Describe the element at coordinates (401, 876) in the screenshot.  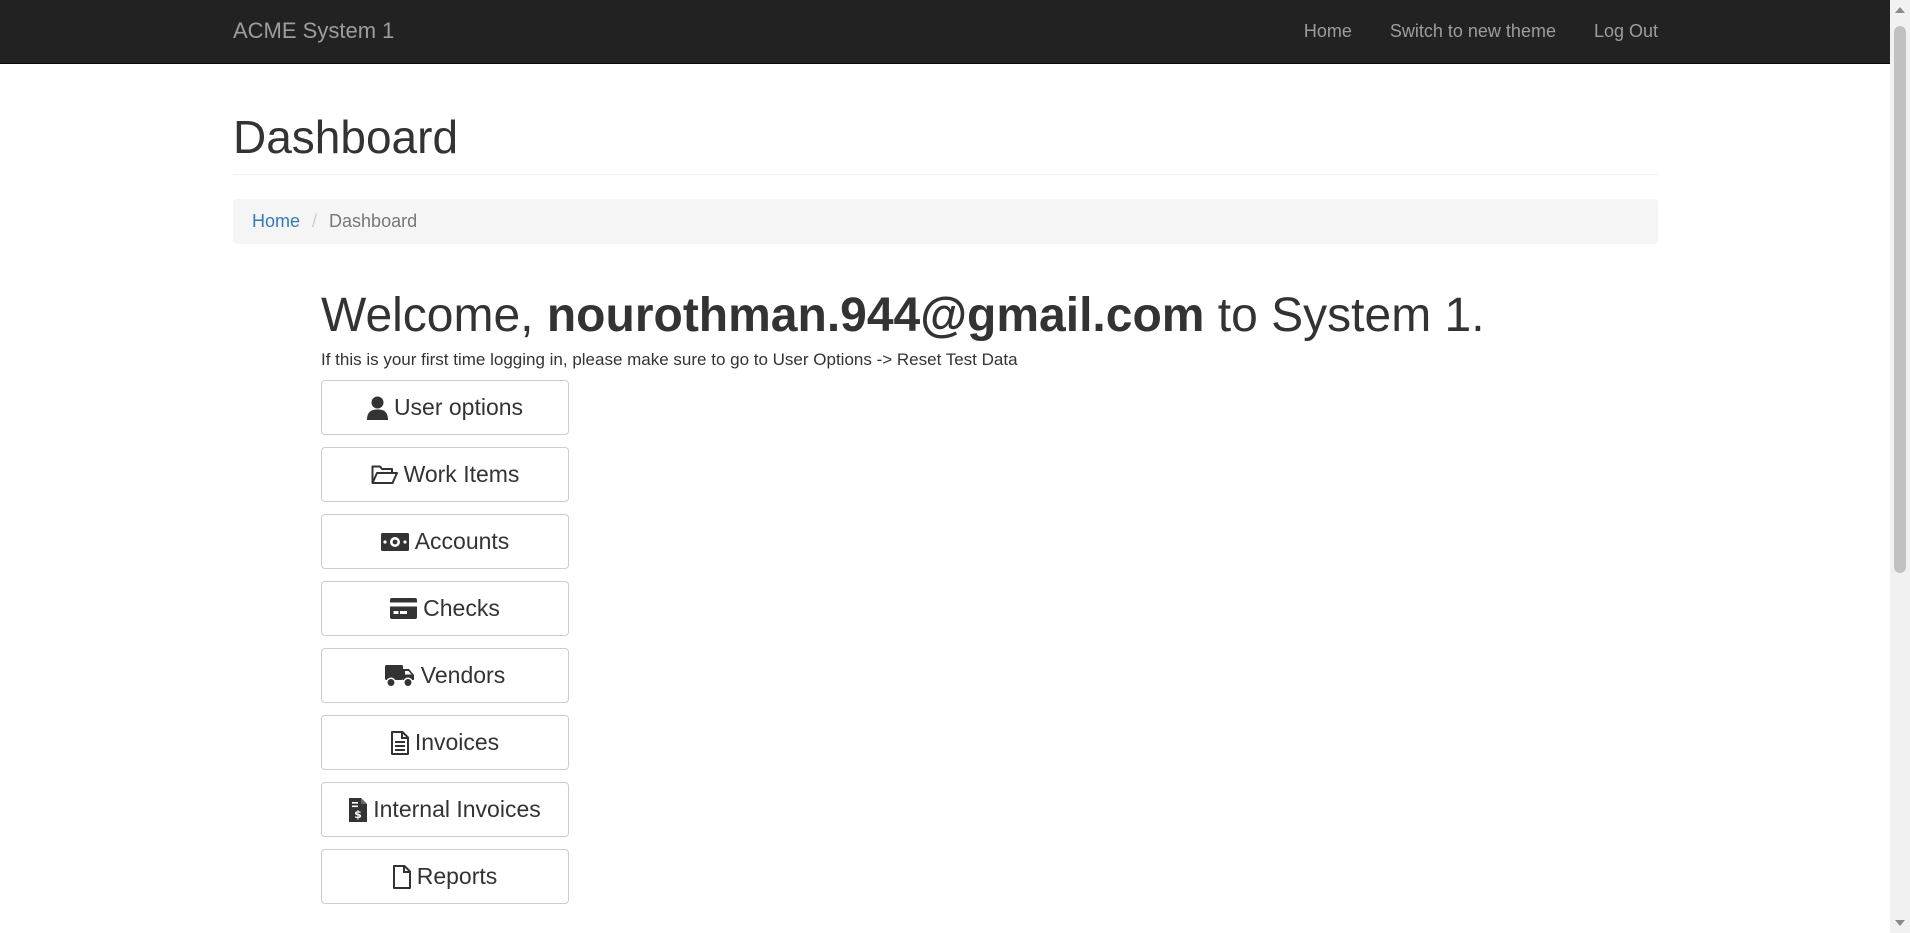
I see `file-icon` at that location.